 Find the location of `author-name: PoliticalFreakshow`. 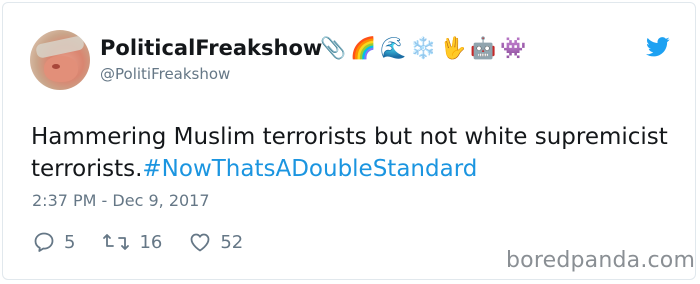

author-name: PoliticalFreakshow is located at coordinates (211, 48).